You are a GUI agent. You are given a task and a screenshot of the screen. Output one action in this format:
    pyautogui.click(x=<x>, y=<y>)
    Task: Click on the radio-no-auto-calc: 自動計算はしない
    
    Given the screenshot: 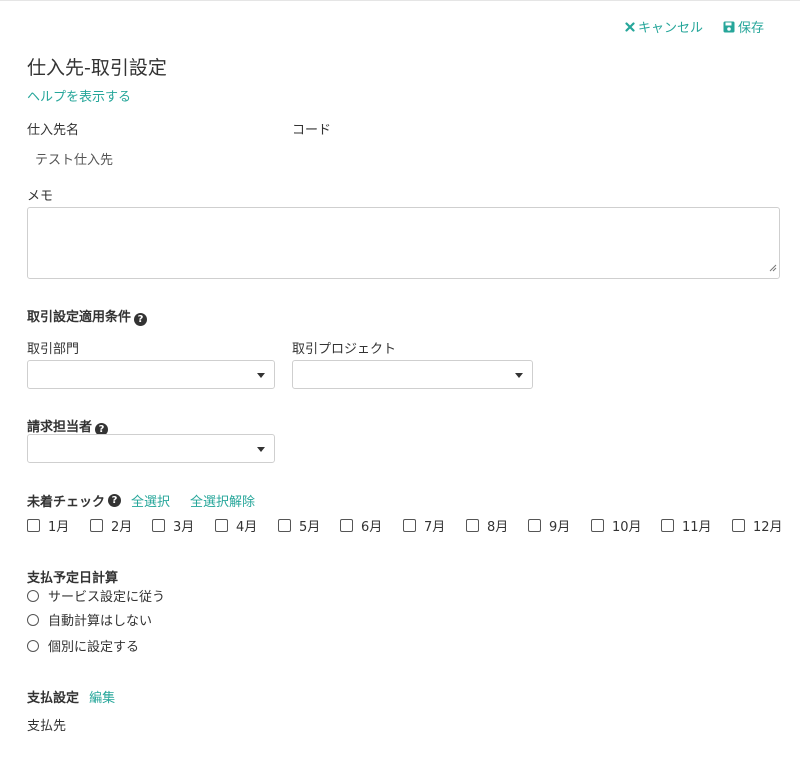 What is the action you would take?
    pyautogui.click(x=89, y=619)
    